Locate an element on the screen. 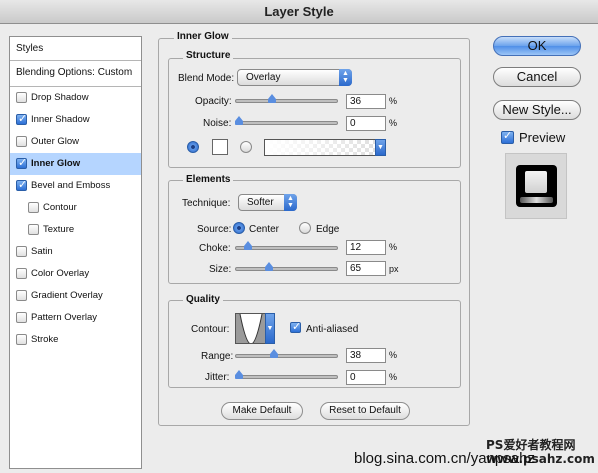 The height and width of the screenshot is (473, 598). style-item-contour: Contour is located at coordinates (75, 208).